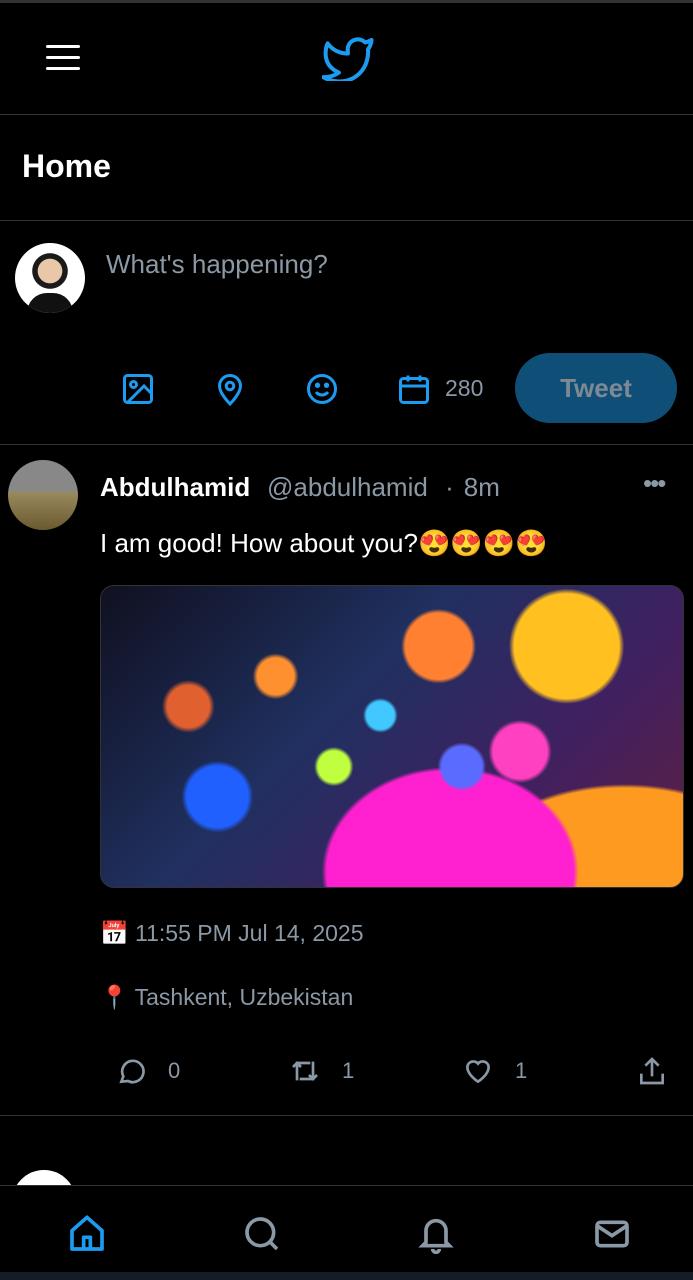  What do you see at coordinates (324, 543) in the screenshot?
I see `tweet-text: I am good! How about you?😍😍😍😍` at bounding box center [324, 543].